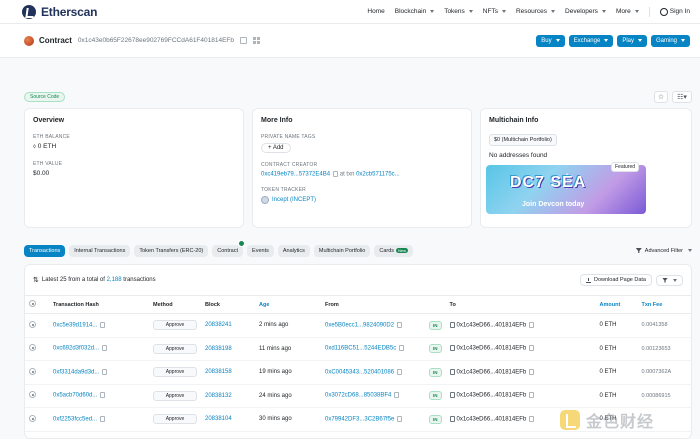 This screenshot has width=700, height=439. What do you see at coordinates (358, 396) in the screenshot?
I see `from-address-link: 0x3072cD68...85038BF4` at bounding box center [358, 396].